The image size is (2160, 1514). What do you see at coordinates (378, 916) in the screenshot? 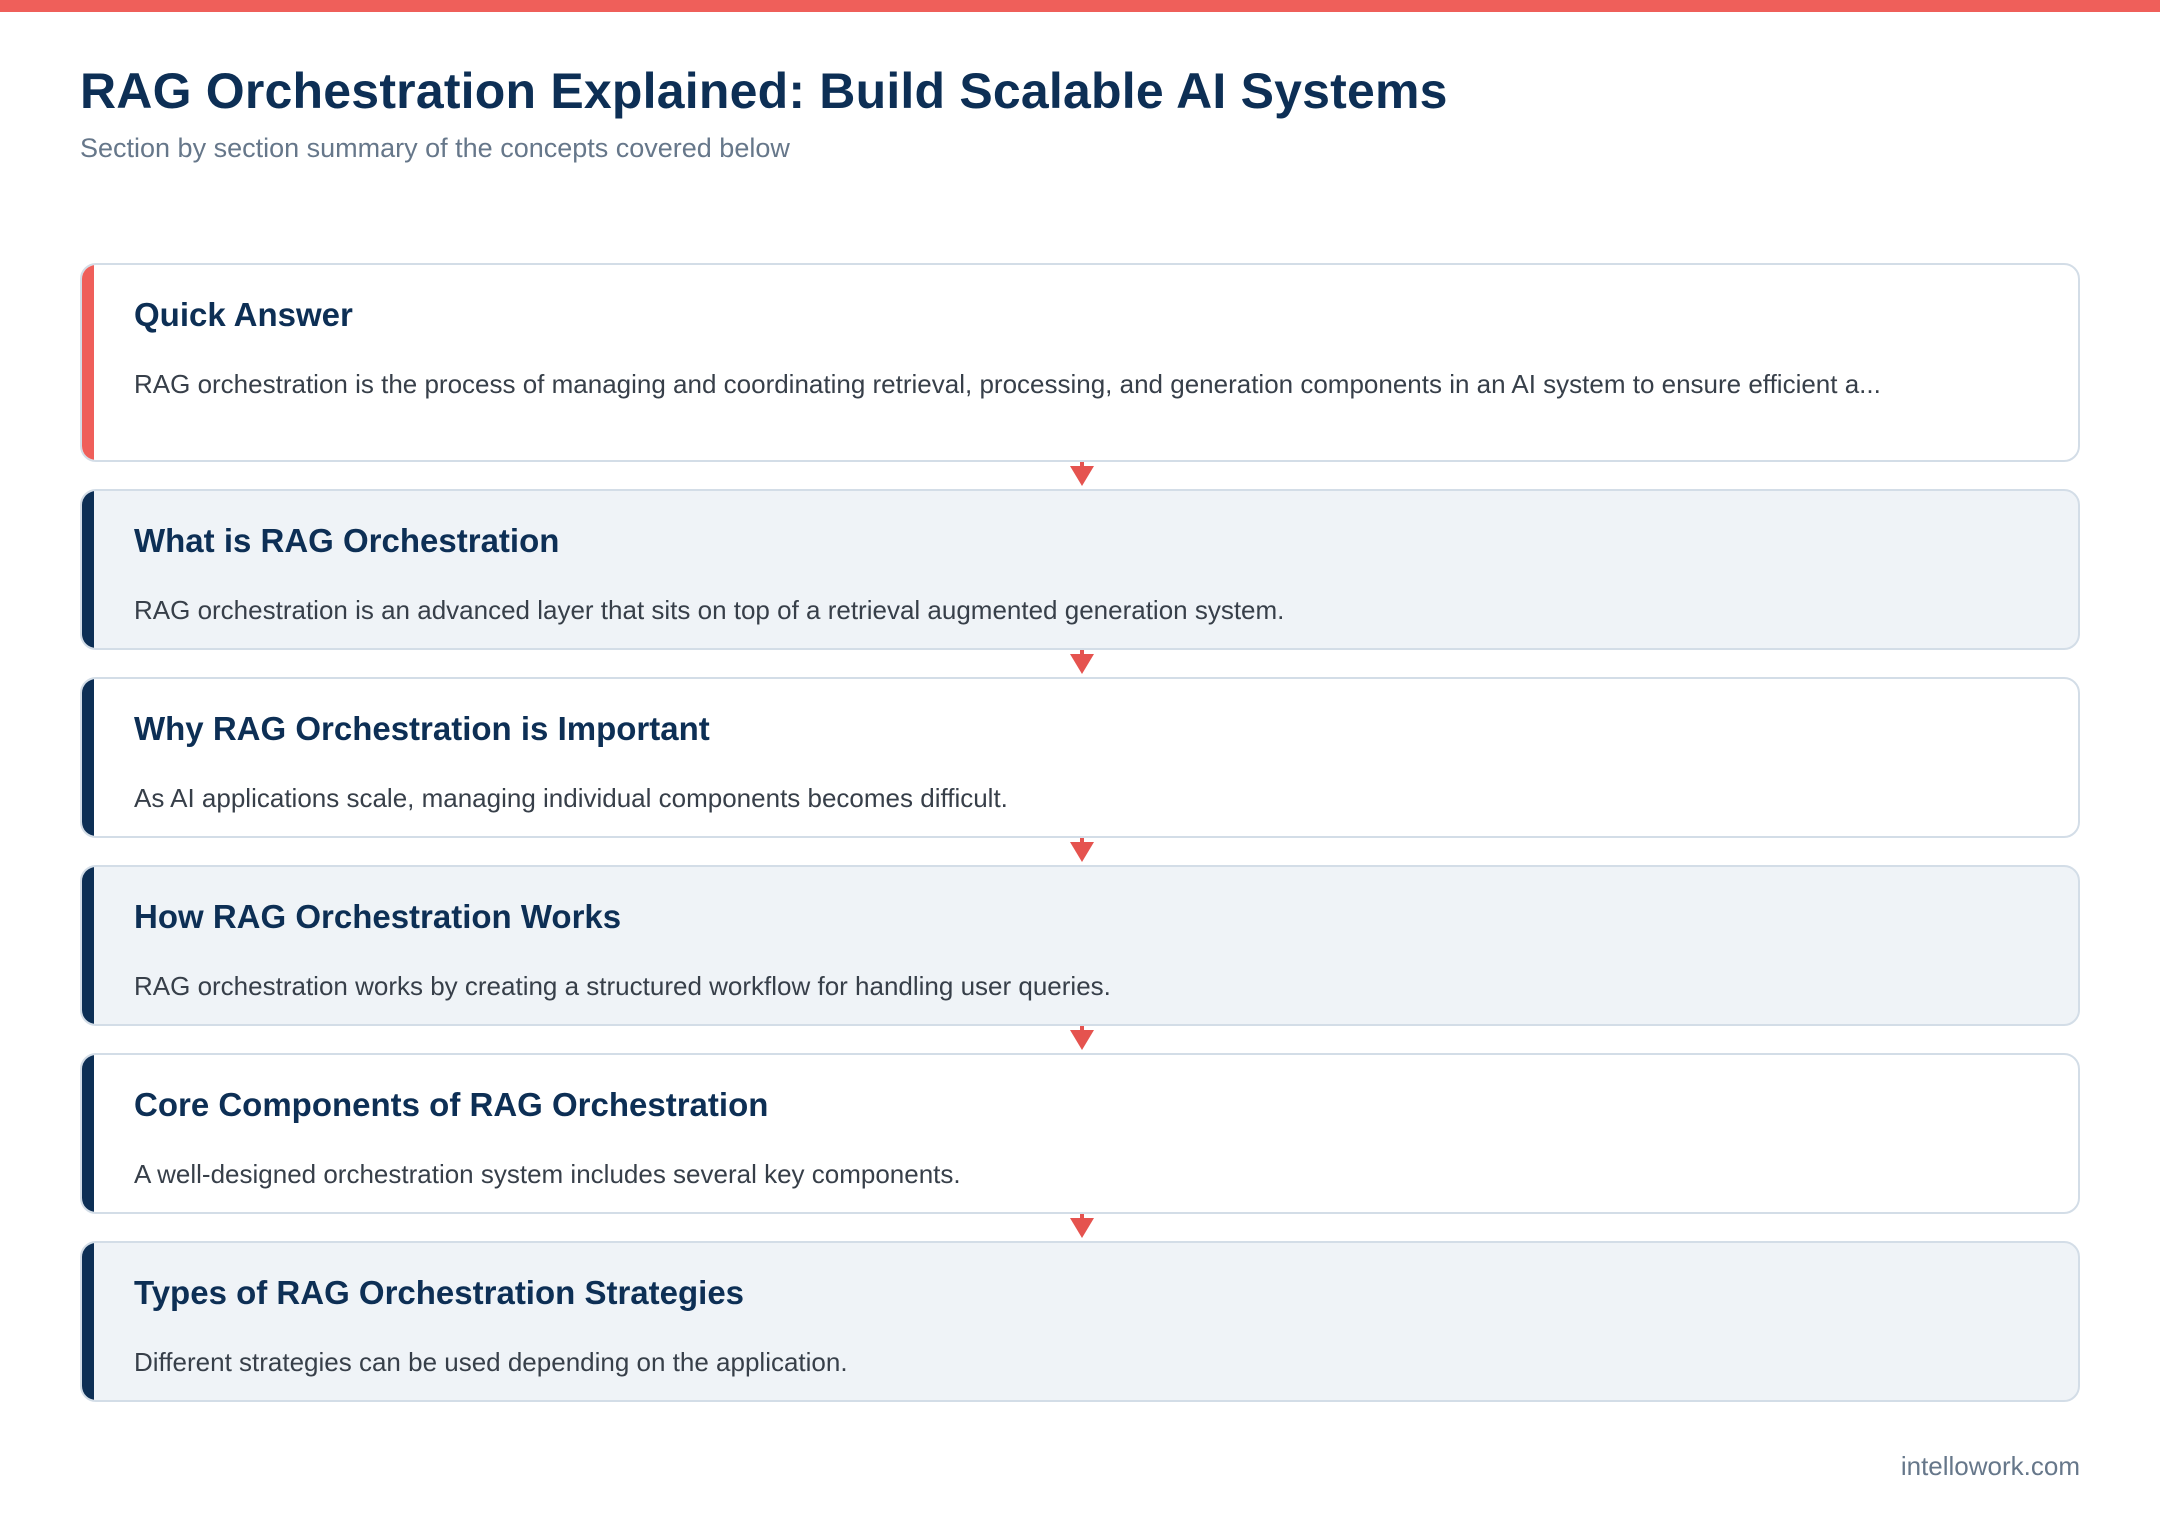
I see `card-title: How RAG Orchestration Works` at bounding box center [378, 916].